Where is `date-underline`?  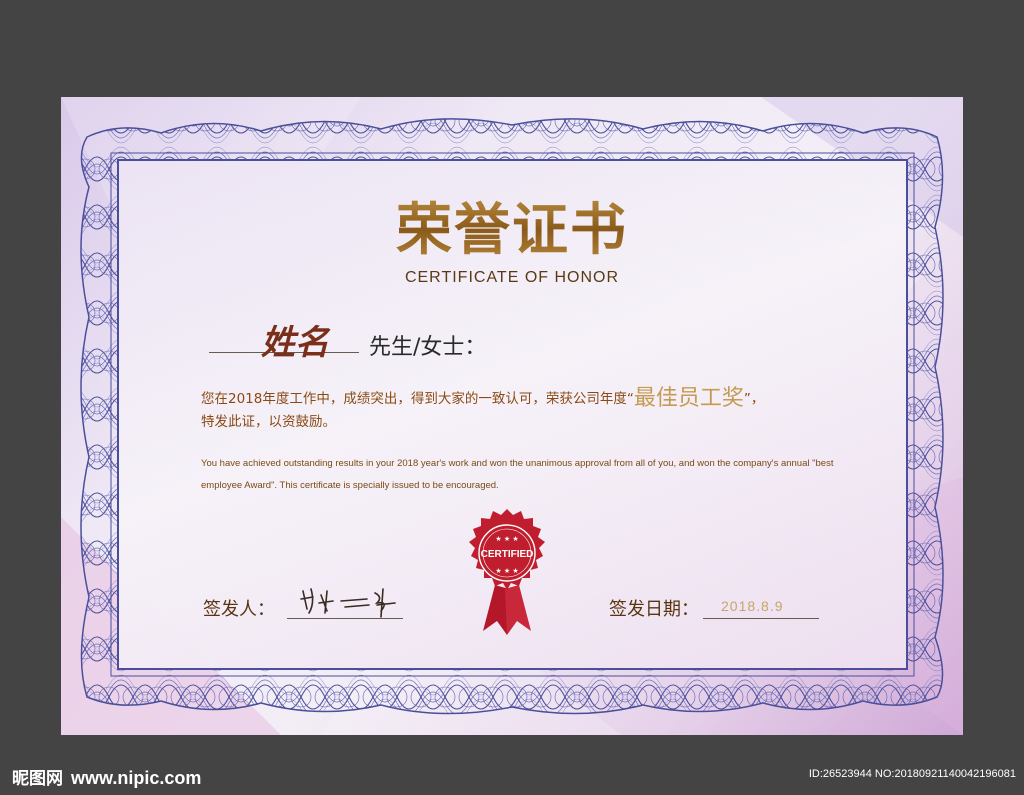
date-underline is located at coordinates (761, 618).